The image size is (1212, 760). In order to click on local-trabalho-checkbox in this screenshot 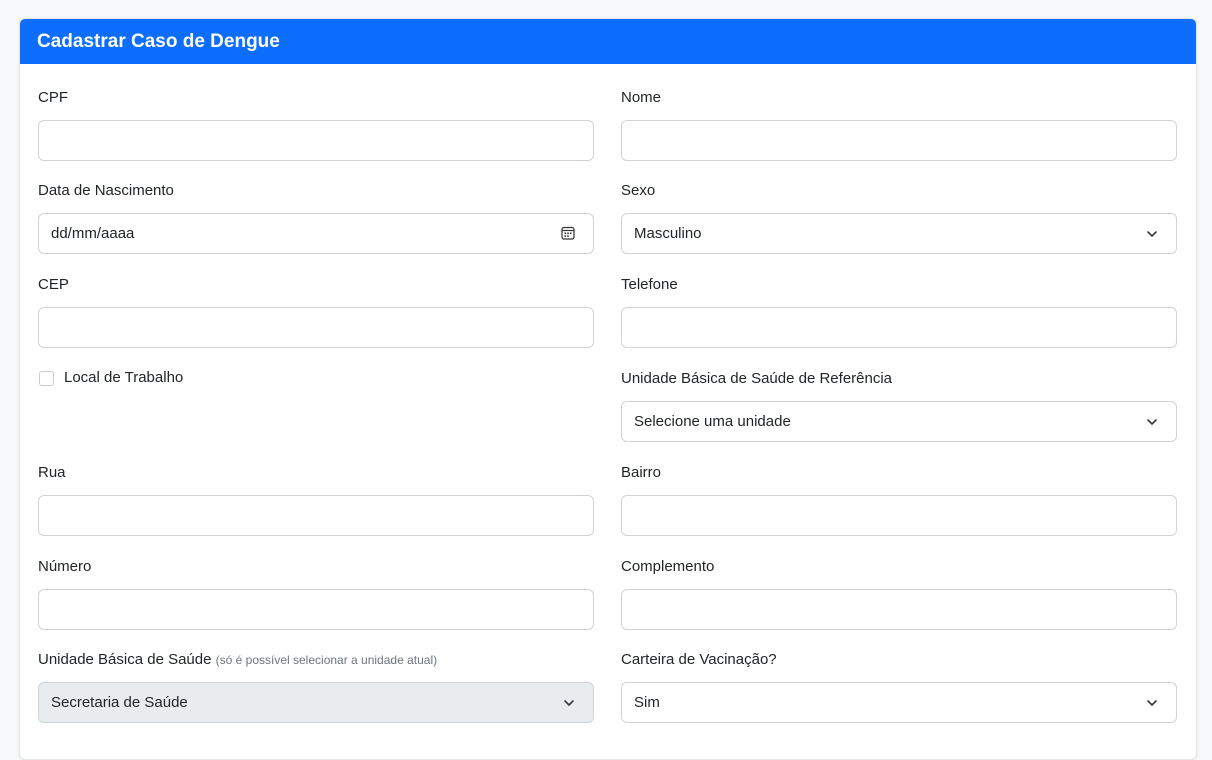, I will do `click(46, 378)`.